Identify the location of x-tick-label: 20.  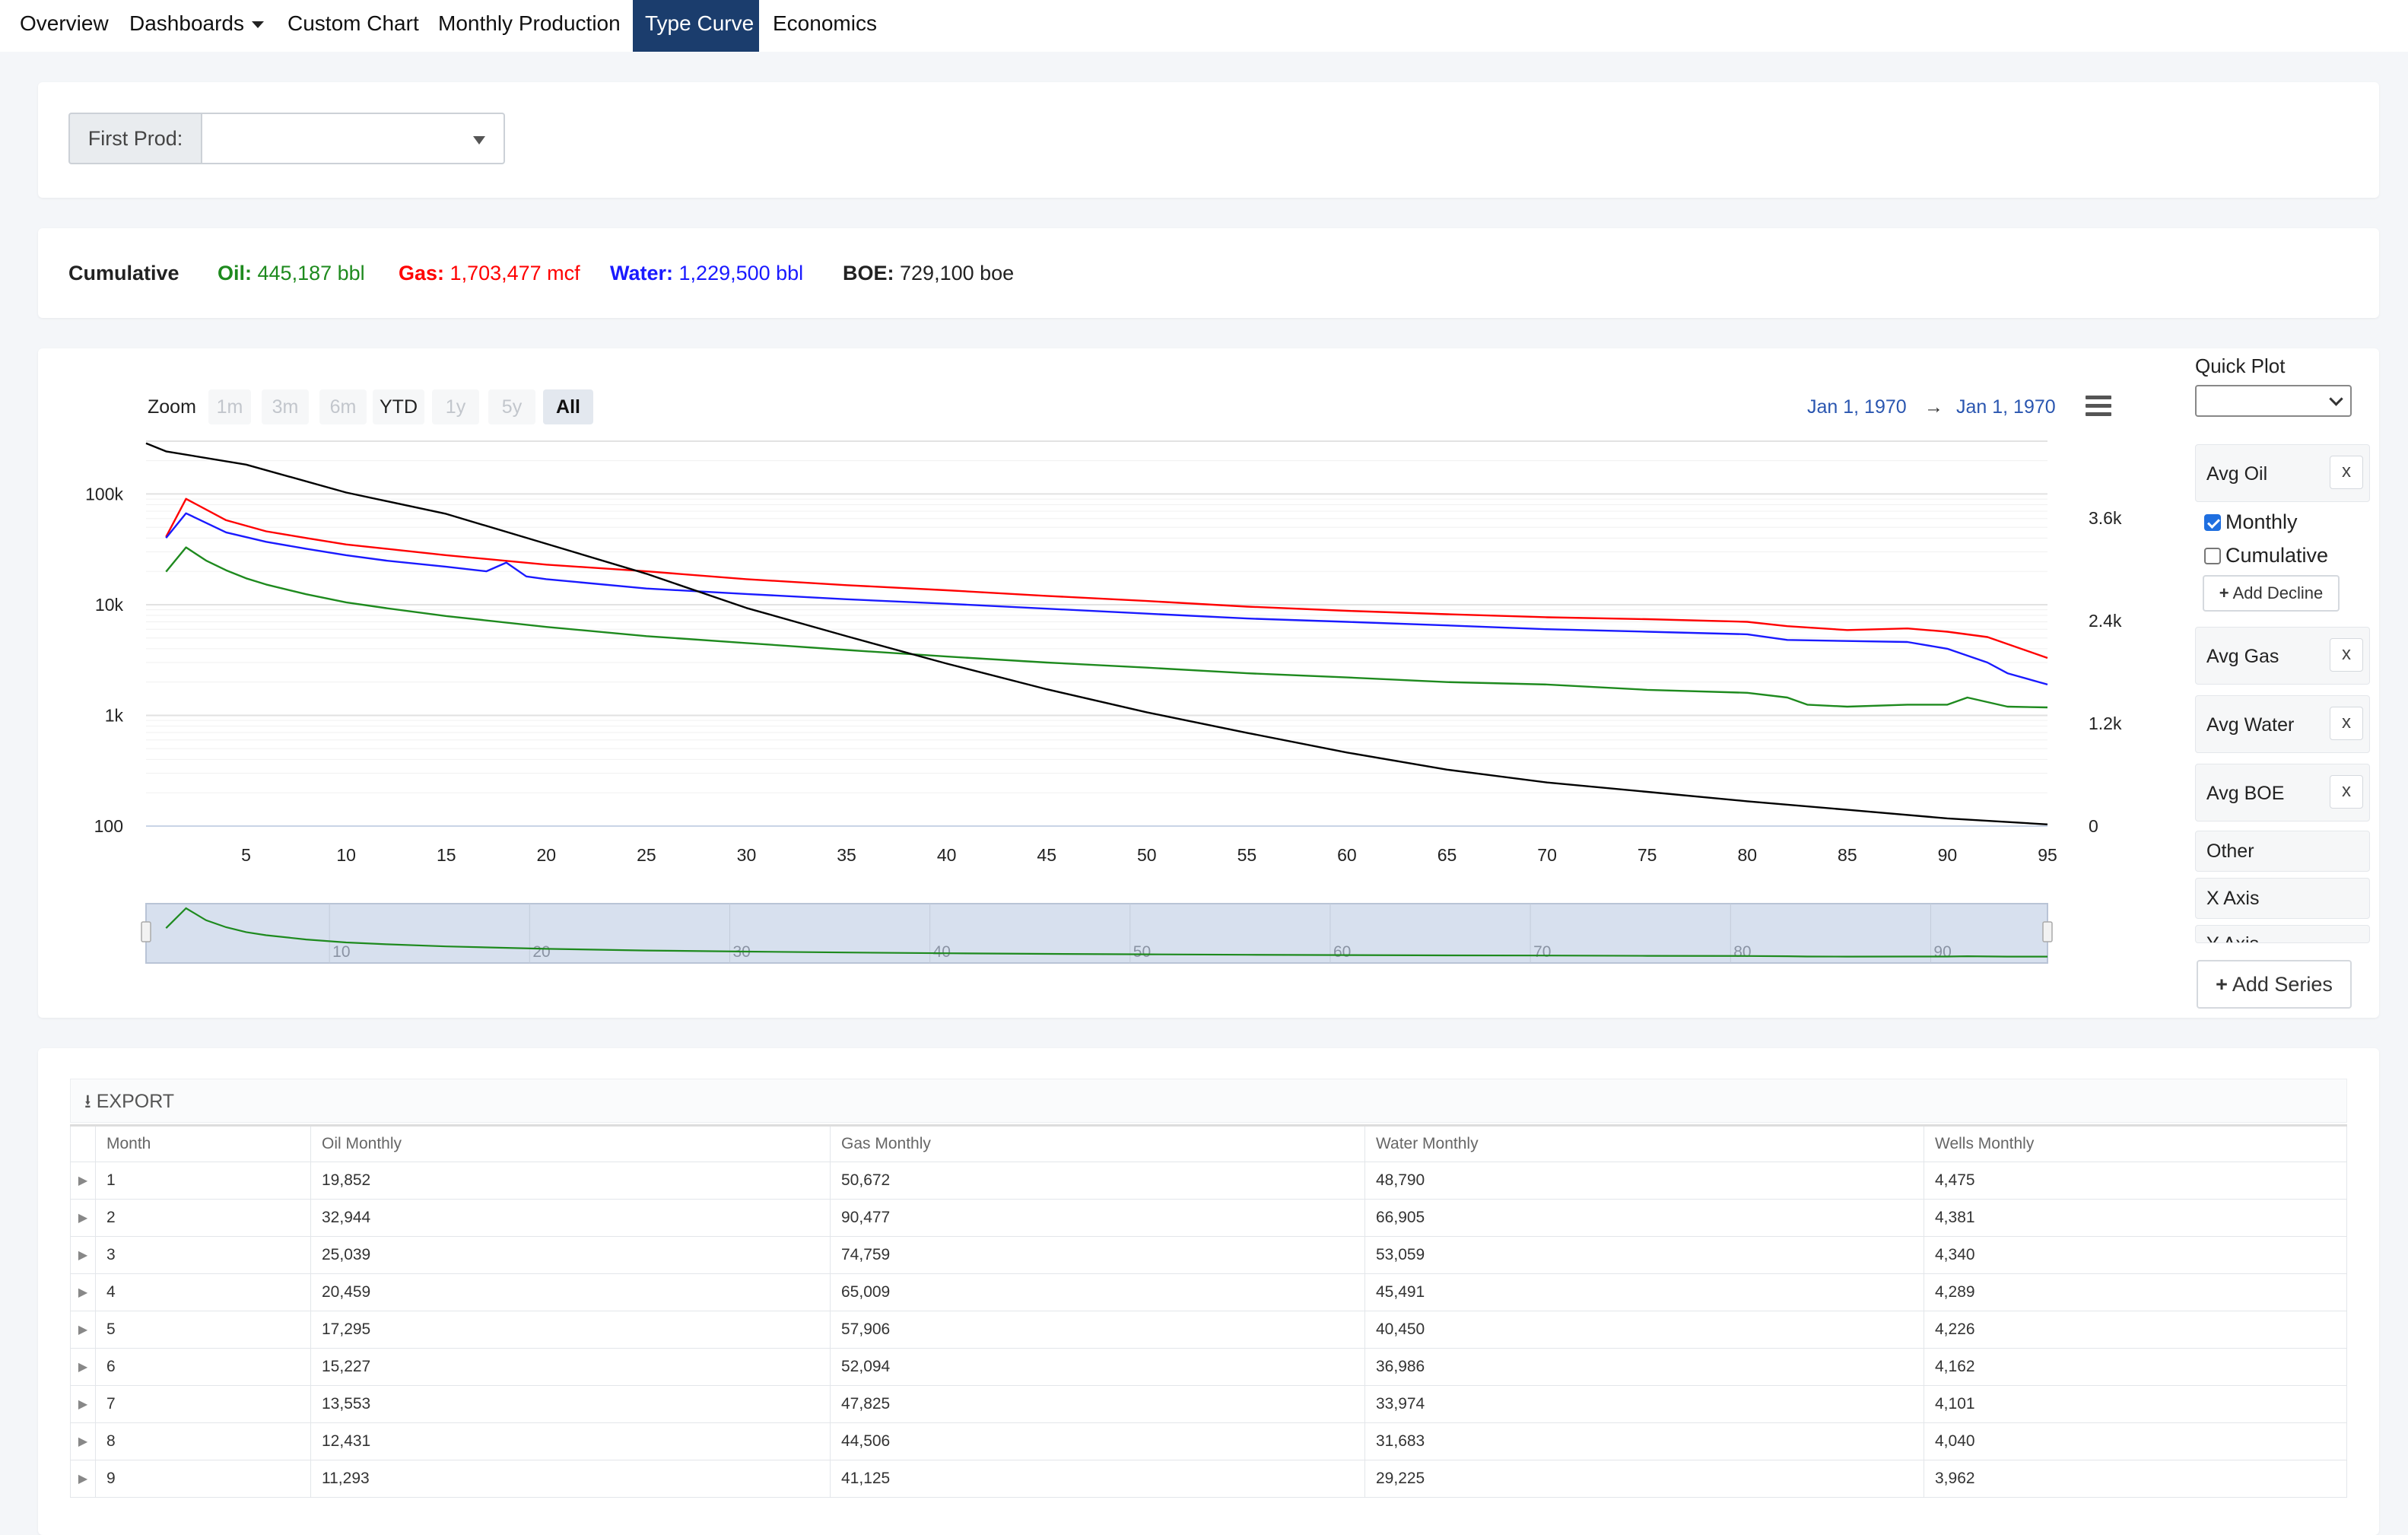
(547, 855).